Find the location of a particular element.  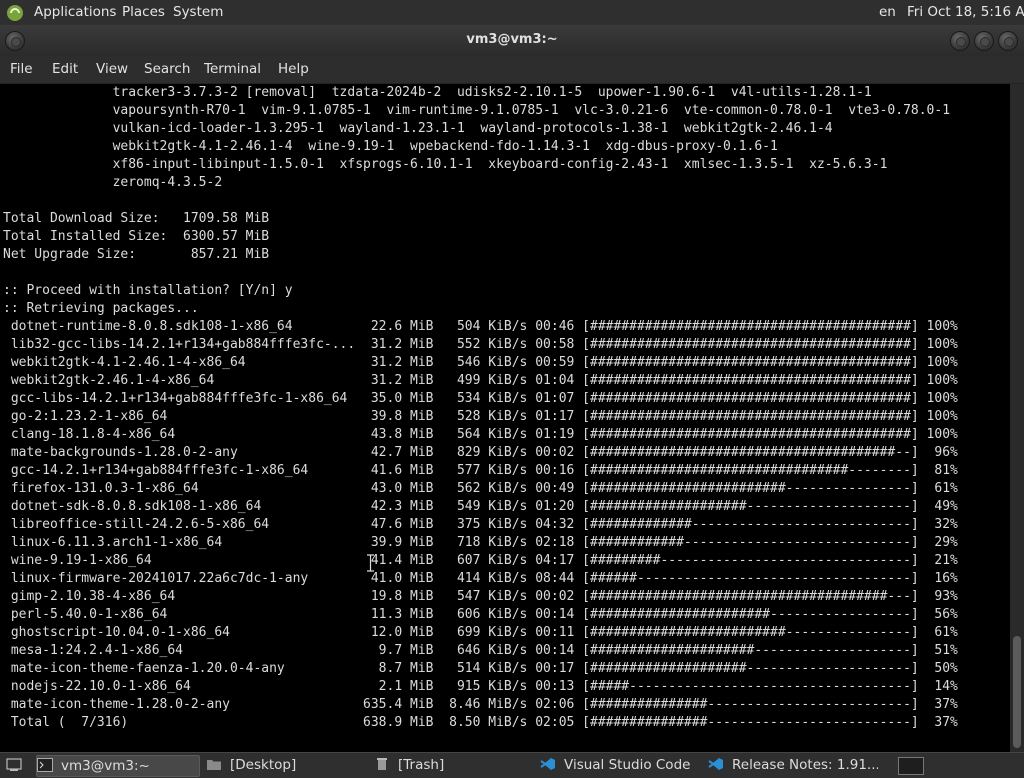

mate-foot-icon is located at coordinates (15, 13).